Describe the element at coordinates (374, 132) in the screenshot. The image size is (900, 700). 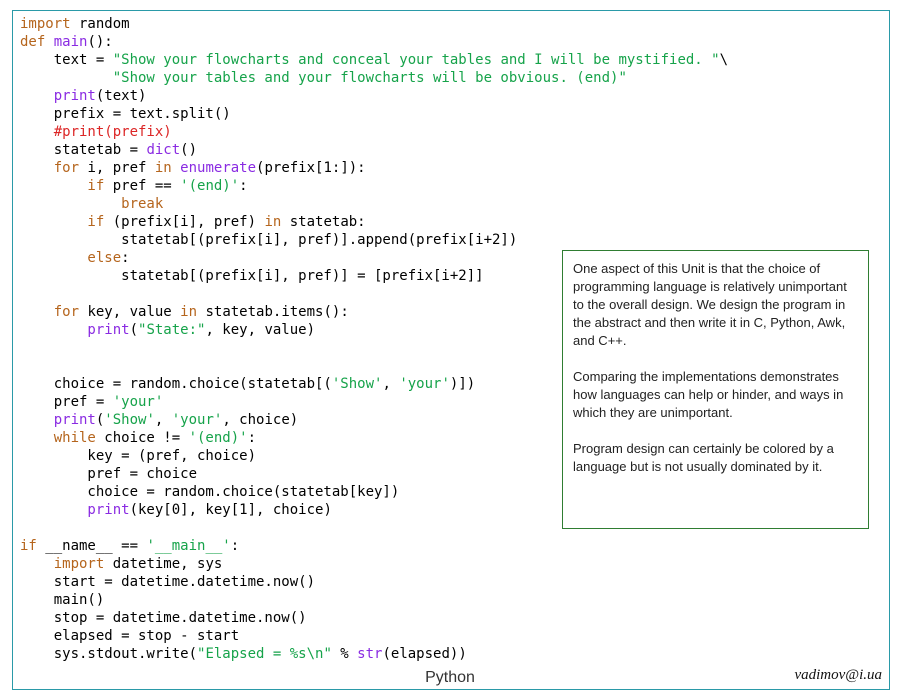
I see `code-line: #print(prefix)` at that location.